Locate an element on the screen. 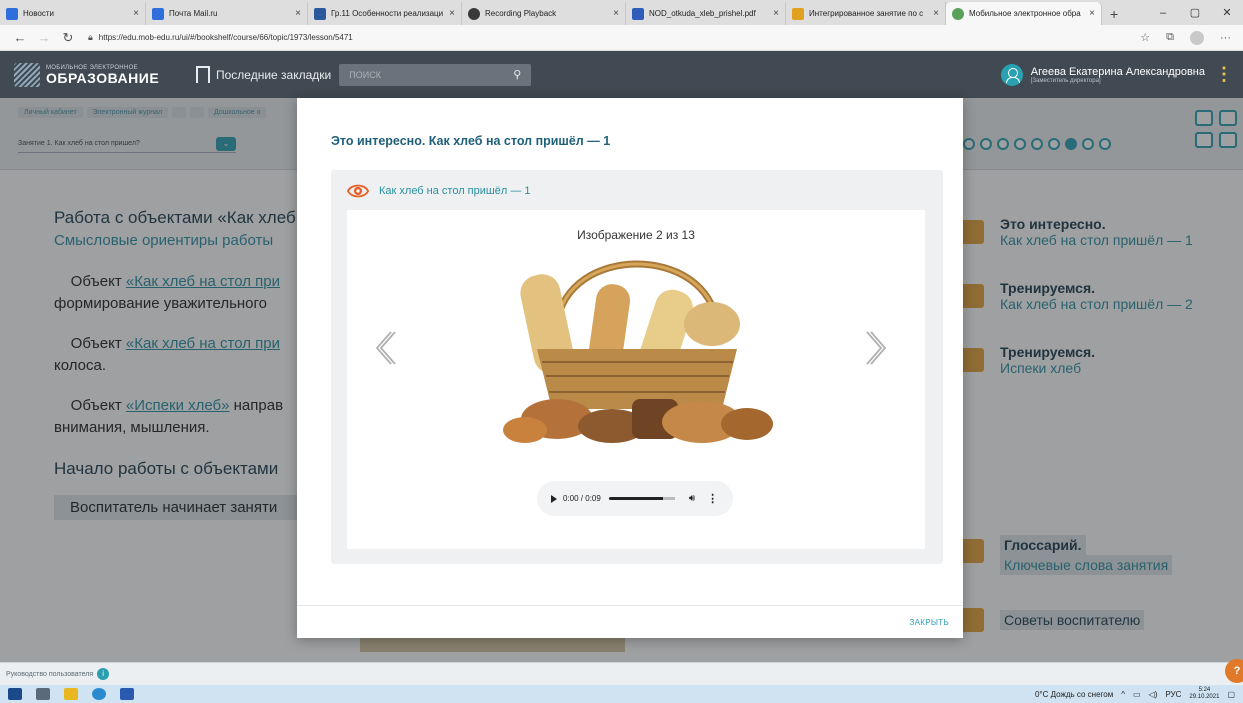 Image resolution: width=1243 pixels, height=703 pixels. restore-icon: ▢ is located at coordinates (1195, 12).